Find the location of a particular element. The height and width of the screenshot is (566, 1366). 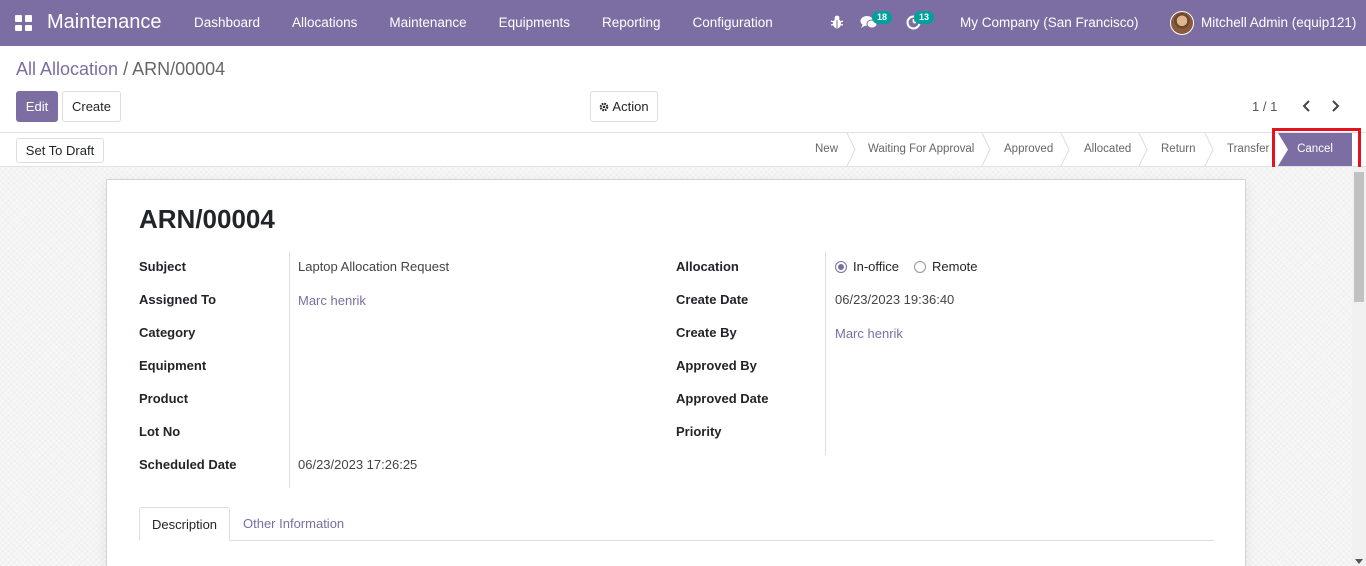

radio-remote is located at coordinates (920, 267).